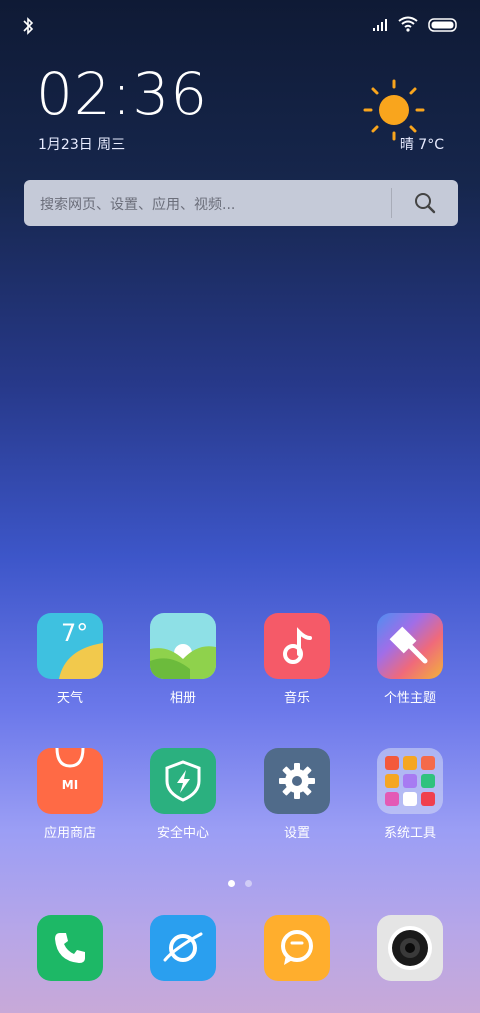 This screenshot has height=1013, width=480. I want to click on wifi-icon, so click(408, 24).